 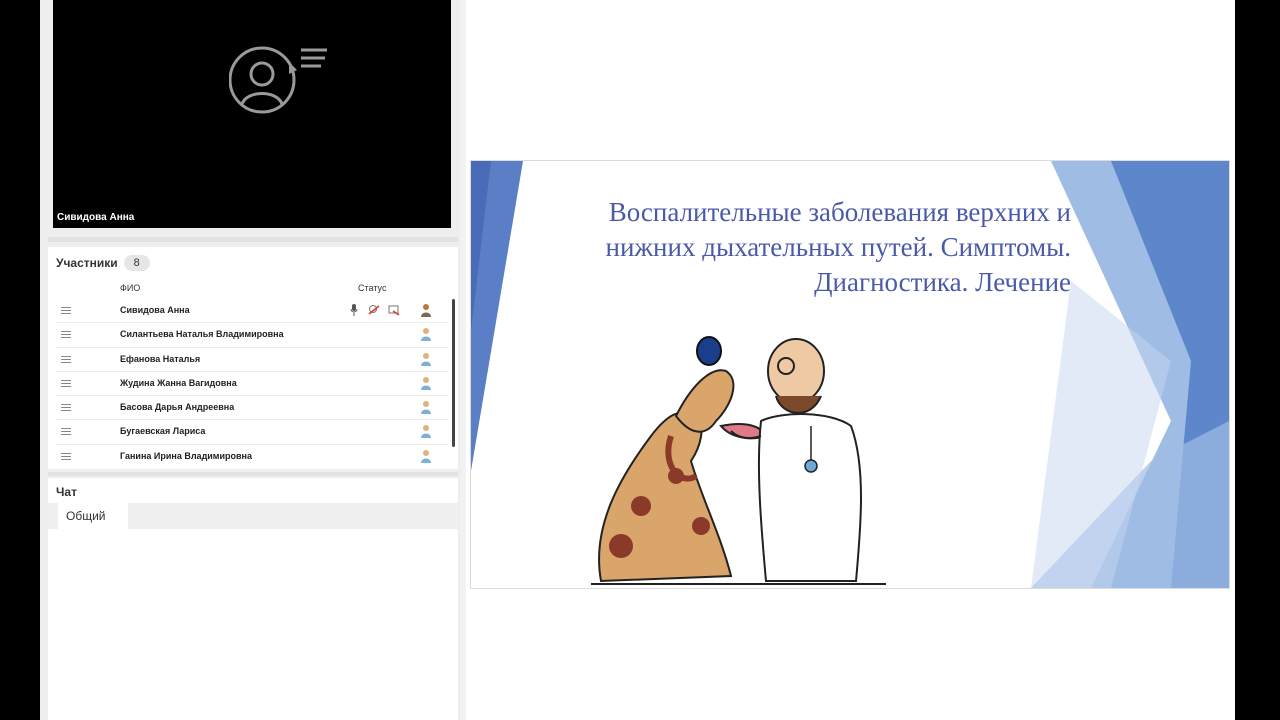 I want to click on speaker-name: Сивидова Анна, so click(x=96, y=217).